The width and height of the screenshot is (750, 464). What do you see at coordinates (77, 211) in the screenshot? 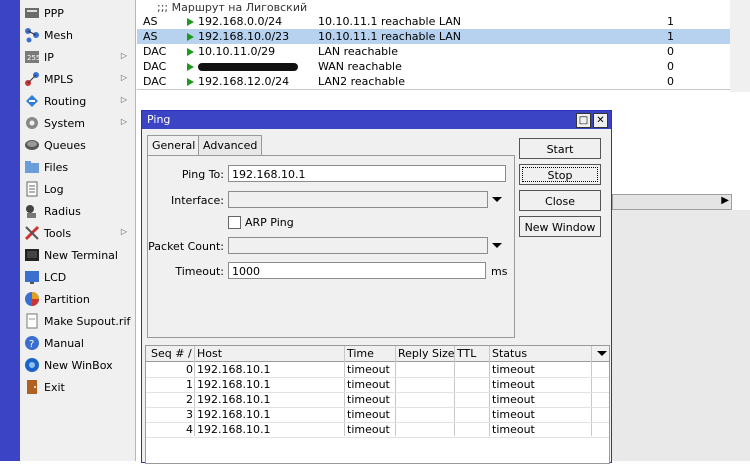
I see `sidebar-item-radius: Radius` at bounding box center [77, 211].